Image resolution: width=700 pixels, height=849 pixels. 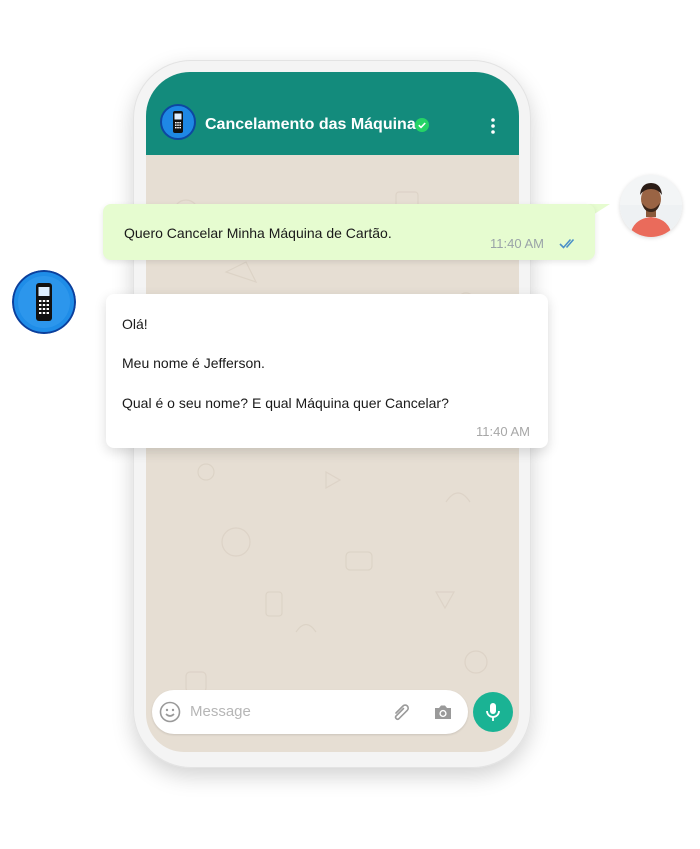 I want to click on verified-icon, so click(x=422, y=125).